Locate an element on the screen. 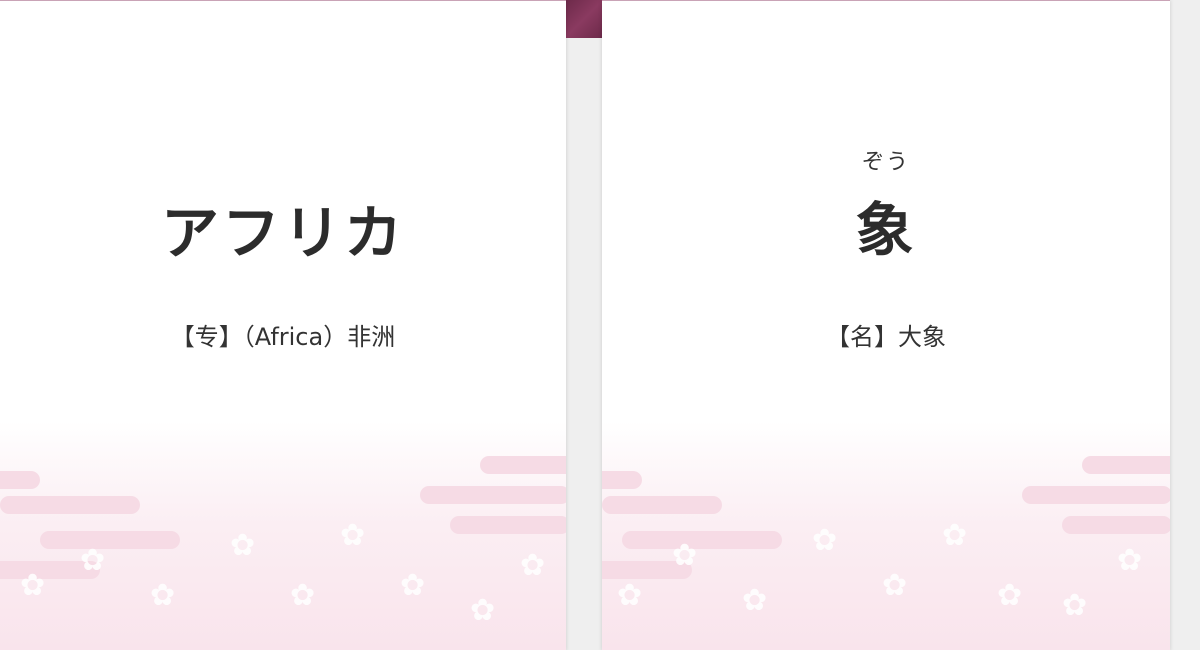  headword-block: 象 is located at coordinates (886, 225).